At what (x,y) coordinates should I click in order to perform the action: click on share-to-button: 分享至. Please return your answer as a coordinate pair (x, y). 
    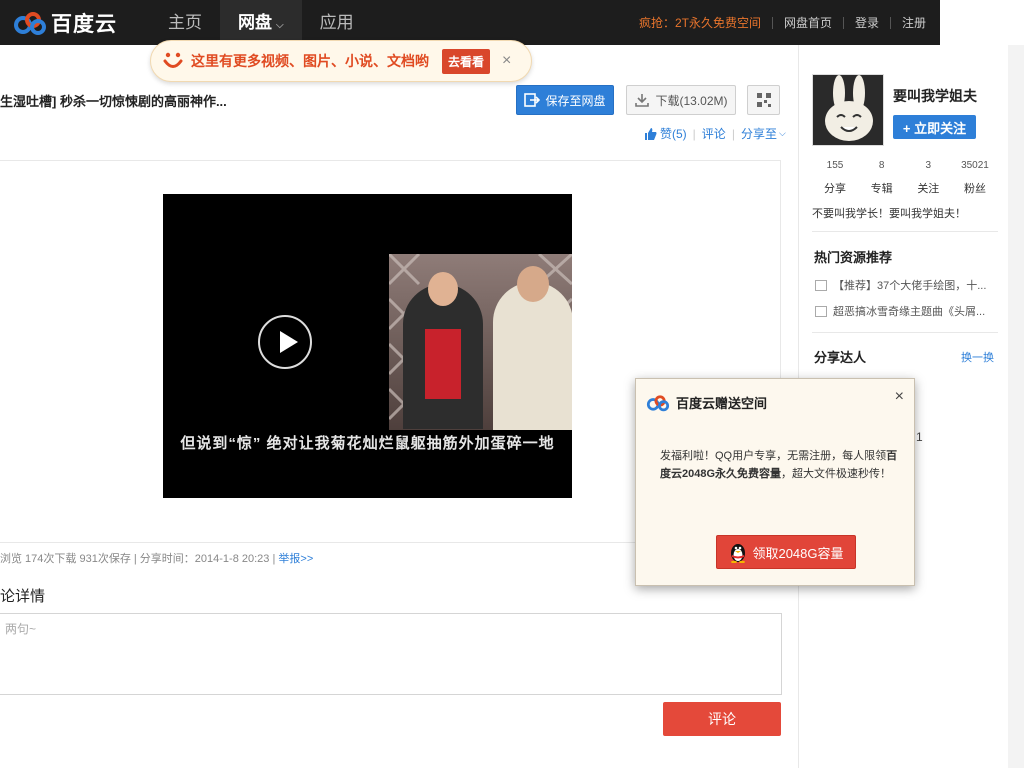
    Looking at the image, I should click on (759, 133).